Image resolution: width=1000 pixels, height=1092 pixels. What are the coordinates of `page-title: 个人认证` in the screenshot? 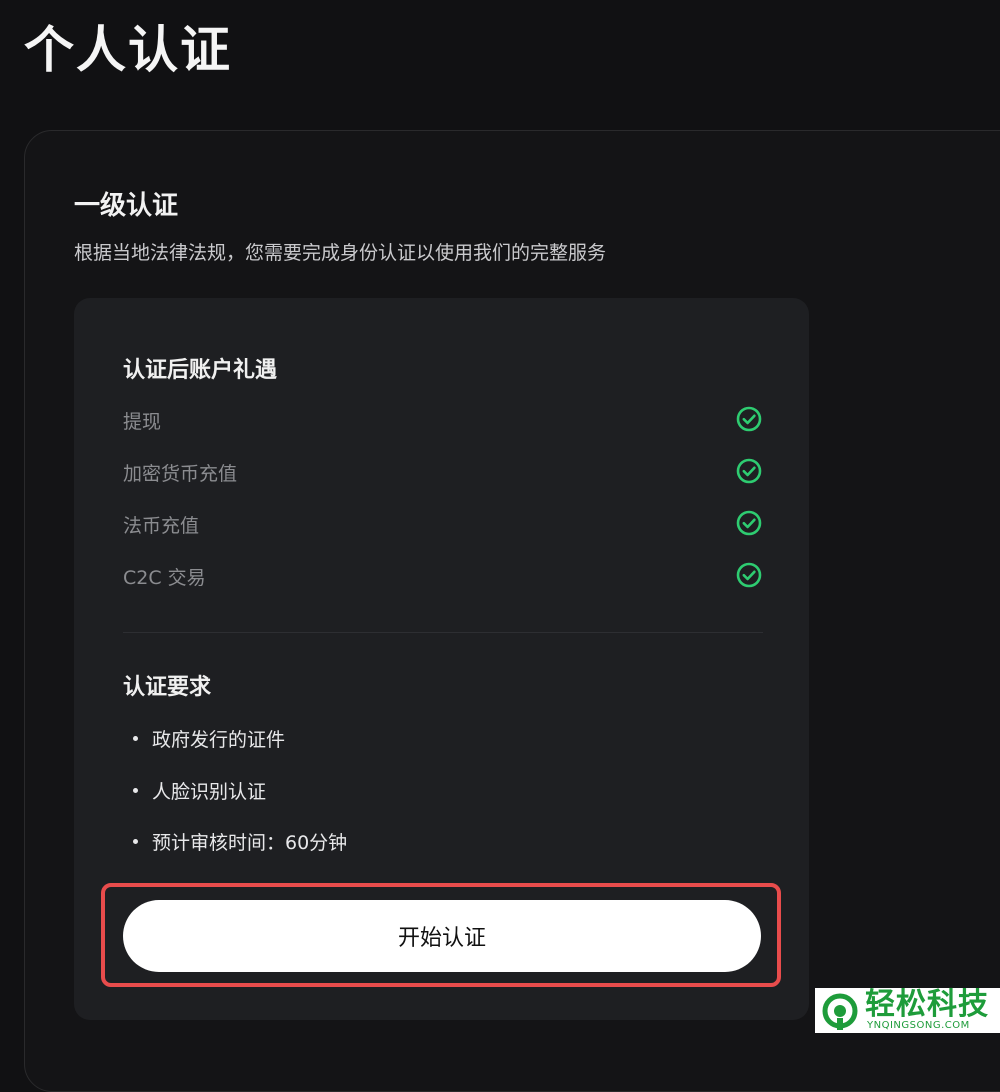 It's located at (128, 50).